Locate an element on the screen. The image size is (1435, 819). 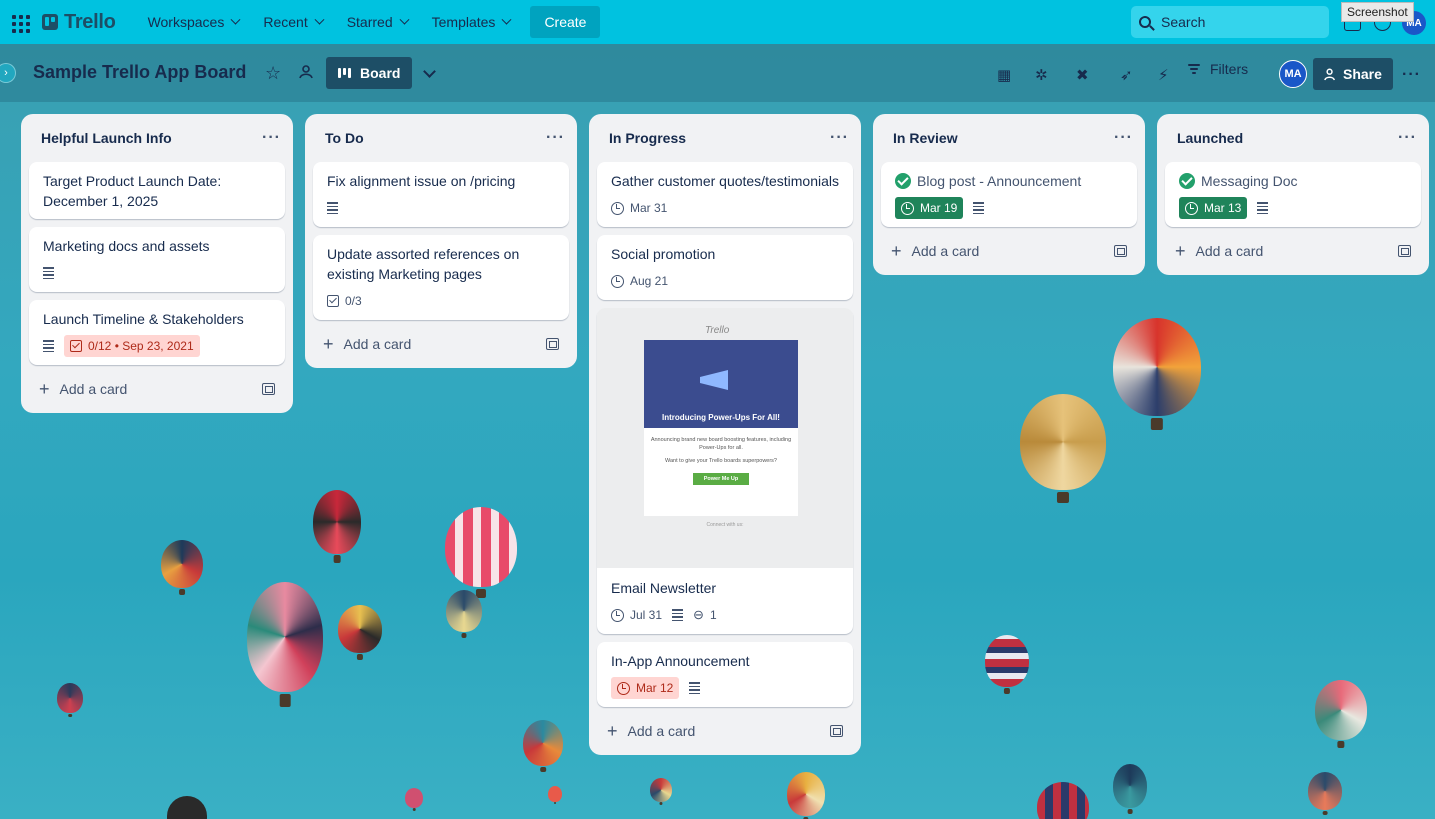
confluence-icon: ✖ is located at coordinates (1082, 75).